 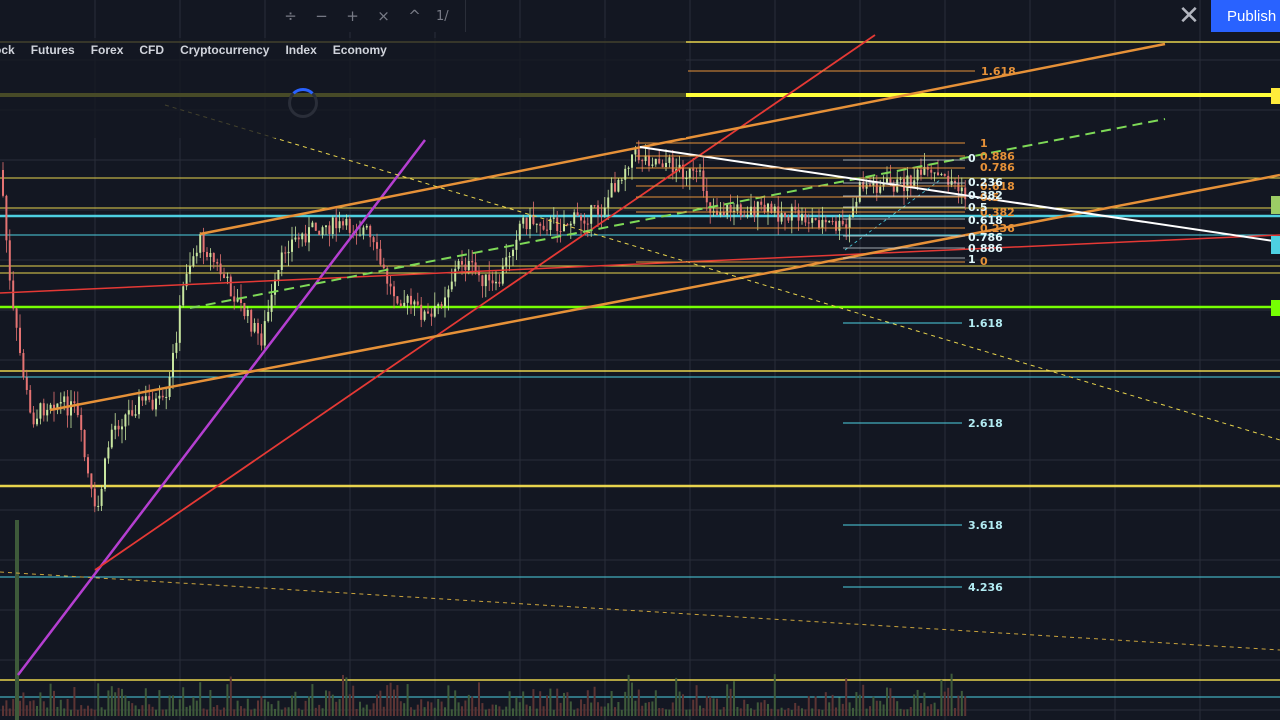 What do you see at coordinates (300, 50) in the screenshot?
I see `tab-index: Index` at bounding box center [300, 50].